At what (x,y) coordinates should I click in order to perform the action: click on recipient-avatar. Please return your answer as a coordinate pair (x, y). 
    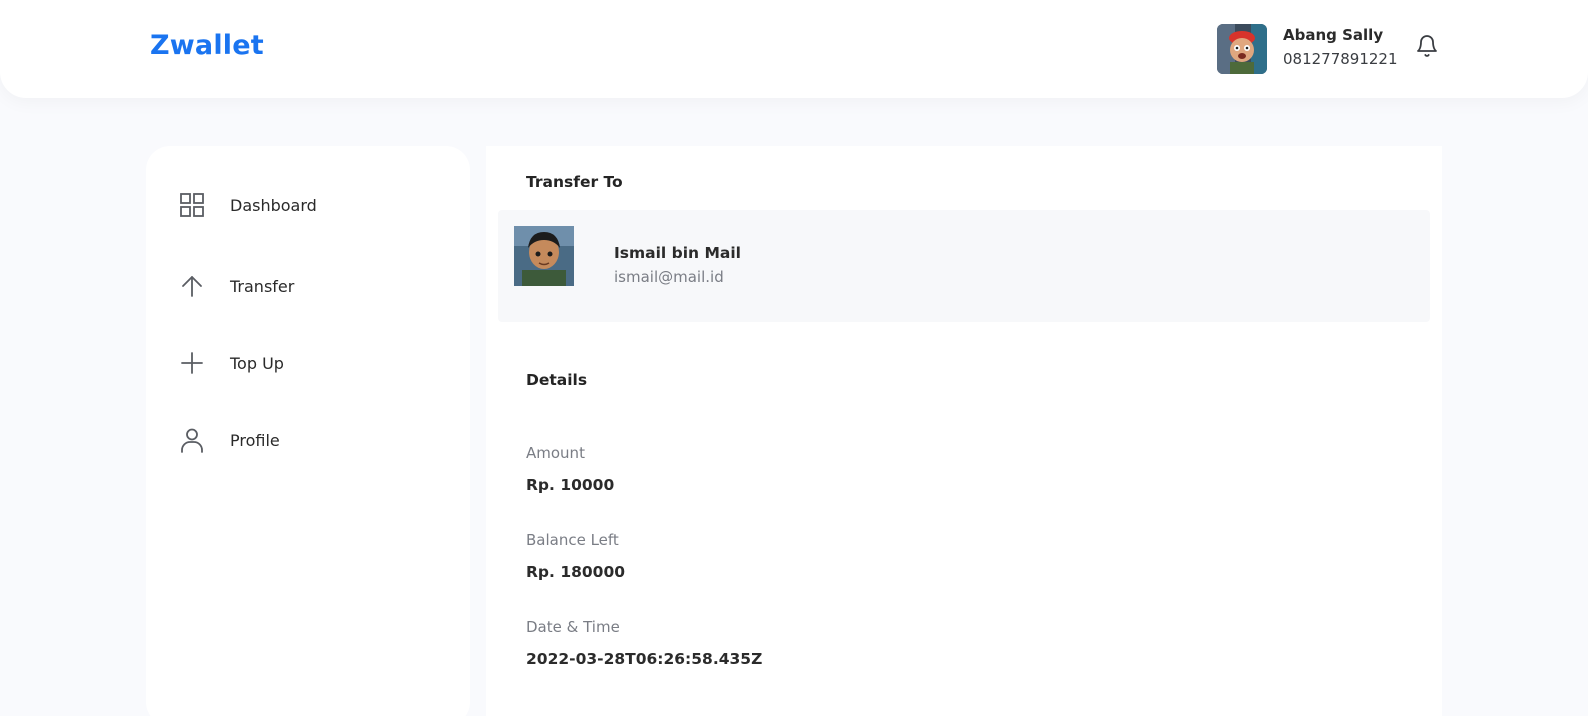
    Looking at the image, I should click on (544, 256).